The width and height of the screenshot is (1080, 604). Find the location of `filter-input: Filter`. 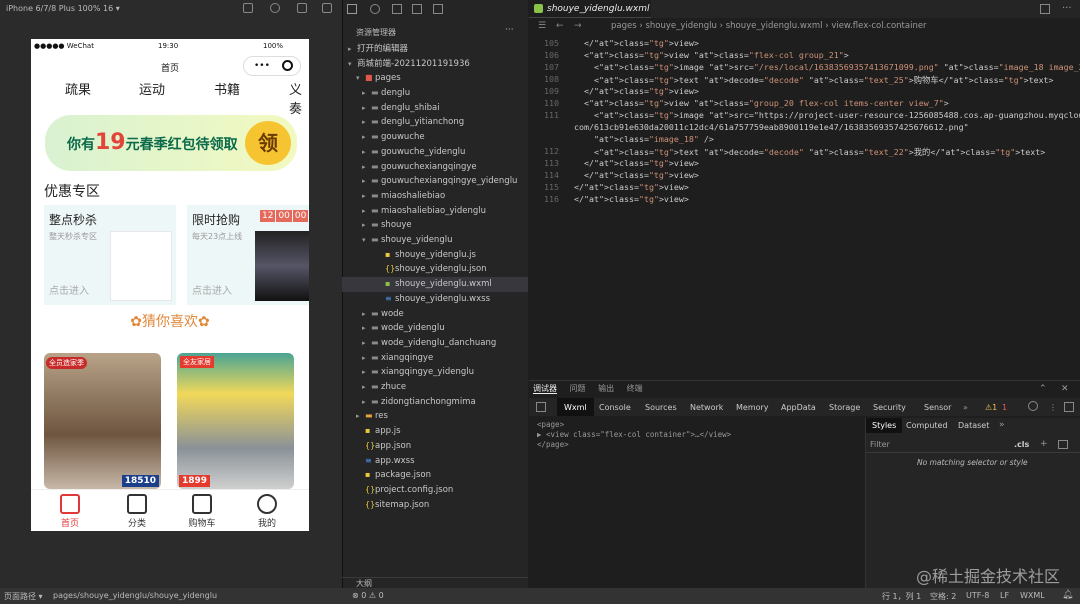

filter-input: Filter is located at coordinates (880, 444).